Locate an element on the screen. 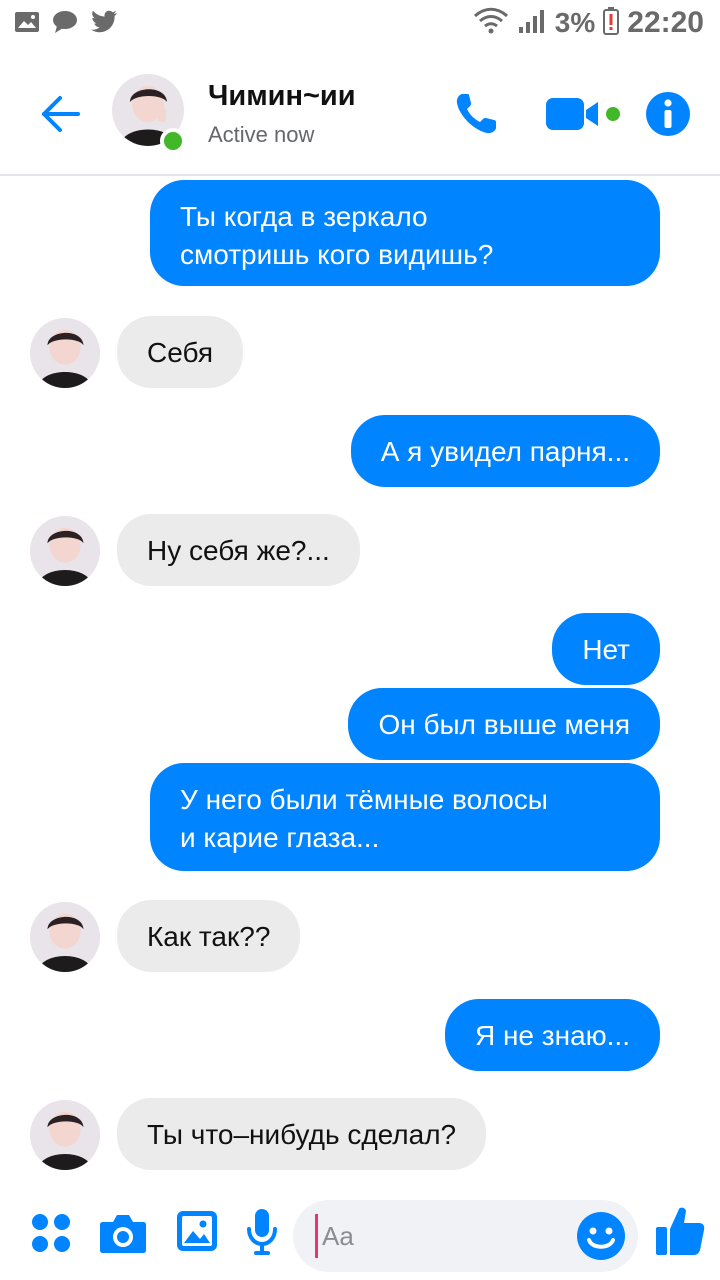 This screenshot has height=1280, width=720. like-button is located at coordinates (680, 1231).